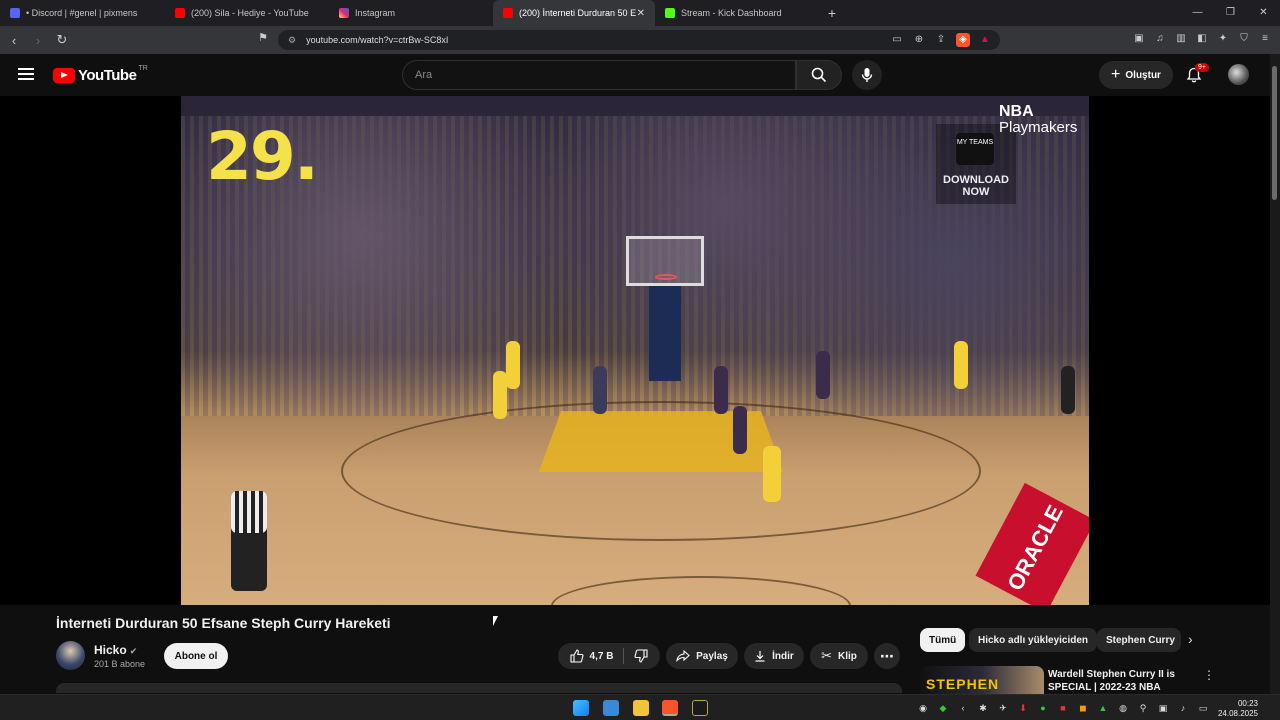 The height and width of the screenshot is (720, 1280). Describe the element at coordinates (1244, 39) in the screenshot. I see `vpn-icon: ⛉` at that location.